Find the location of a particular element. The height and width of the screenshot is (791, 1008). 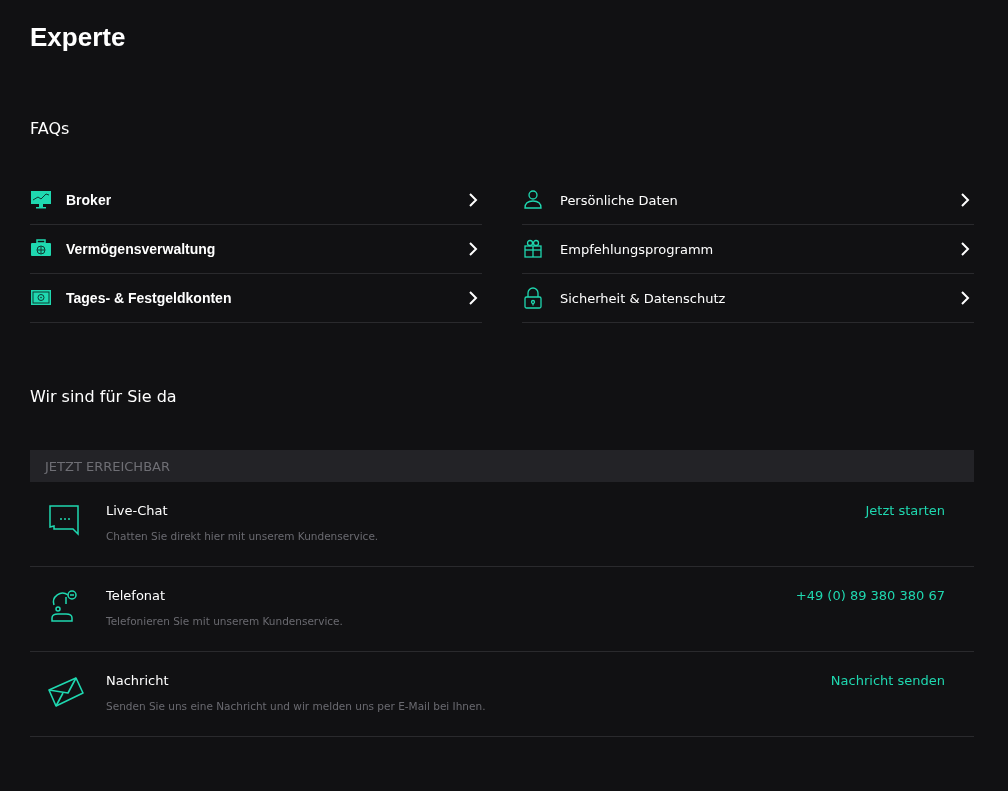

contact-title: Telefonat is located at coordinates (136, 595).